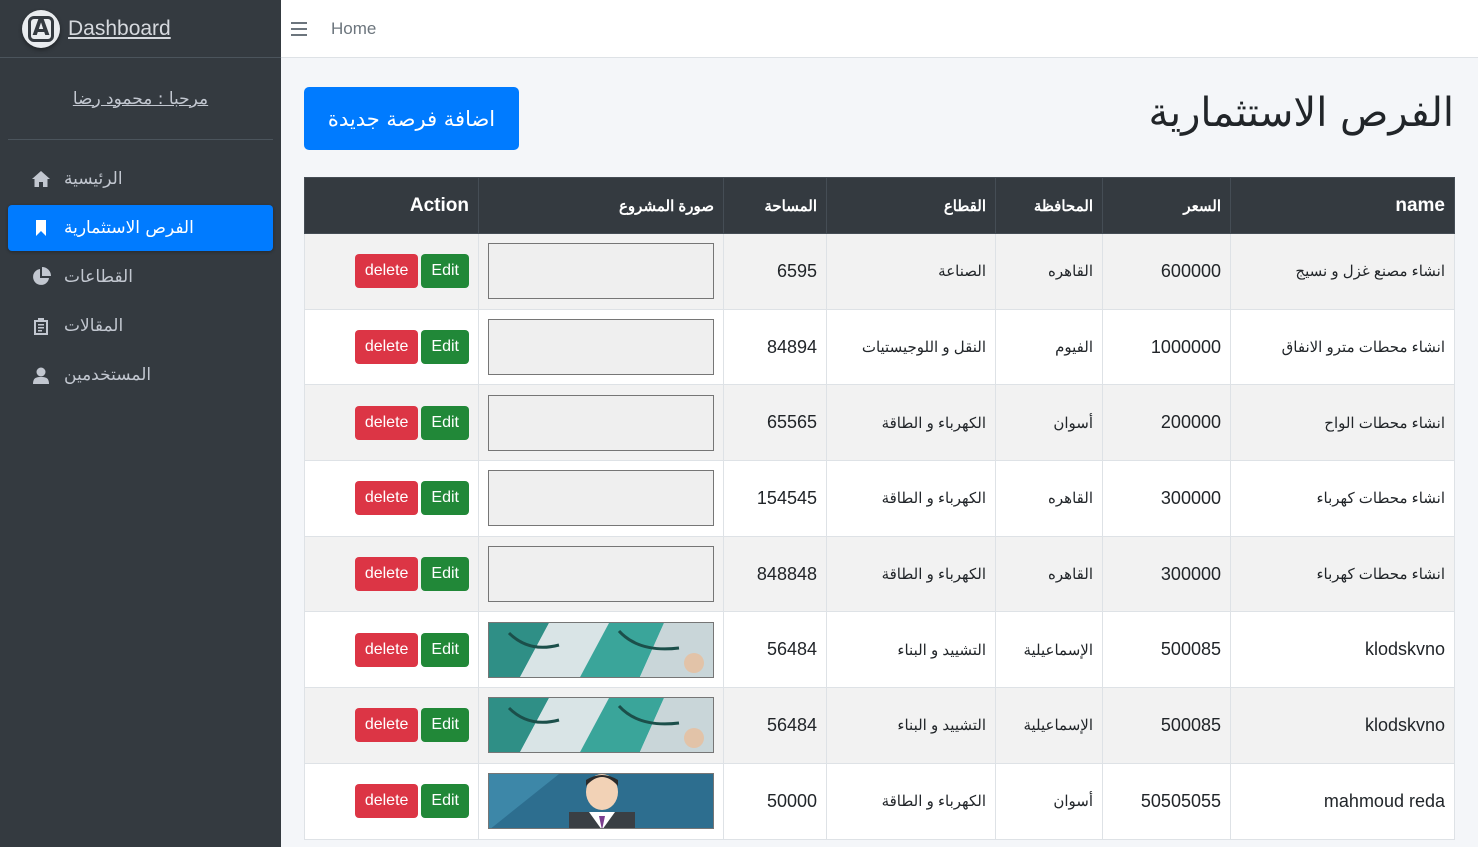 The width and height of the screenshot is (1478, 847). I want to click on brand-link: A Dashboard, so click(140, 29).